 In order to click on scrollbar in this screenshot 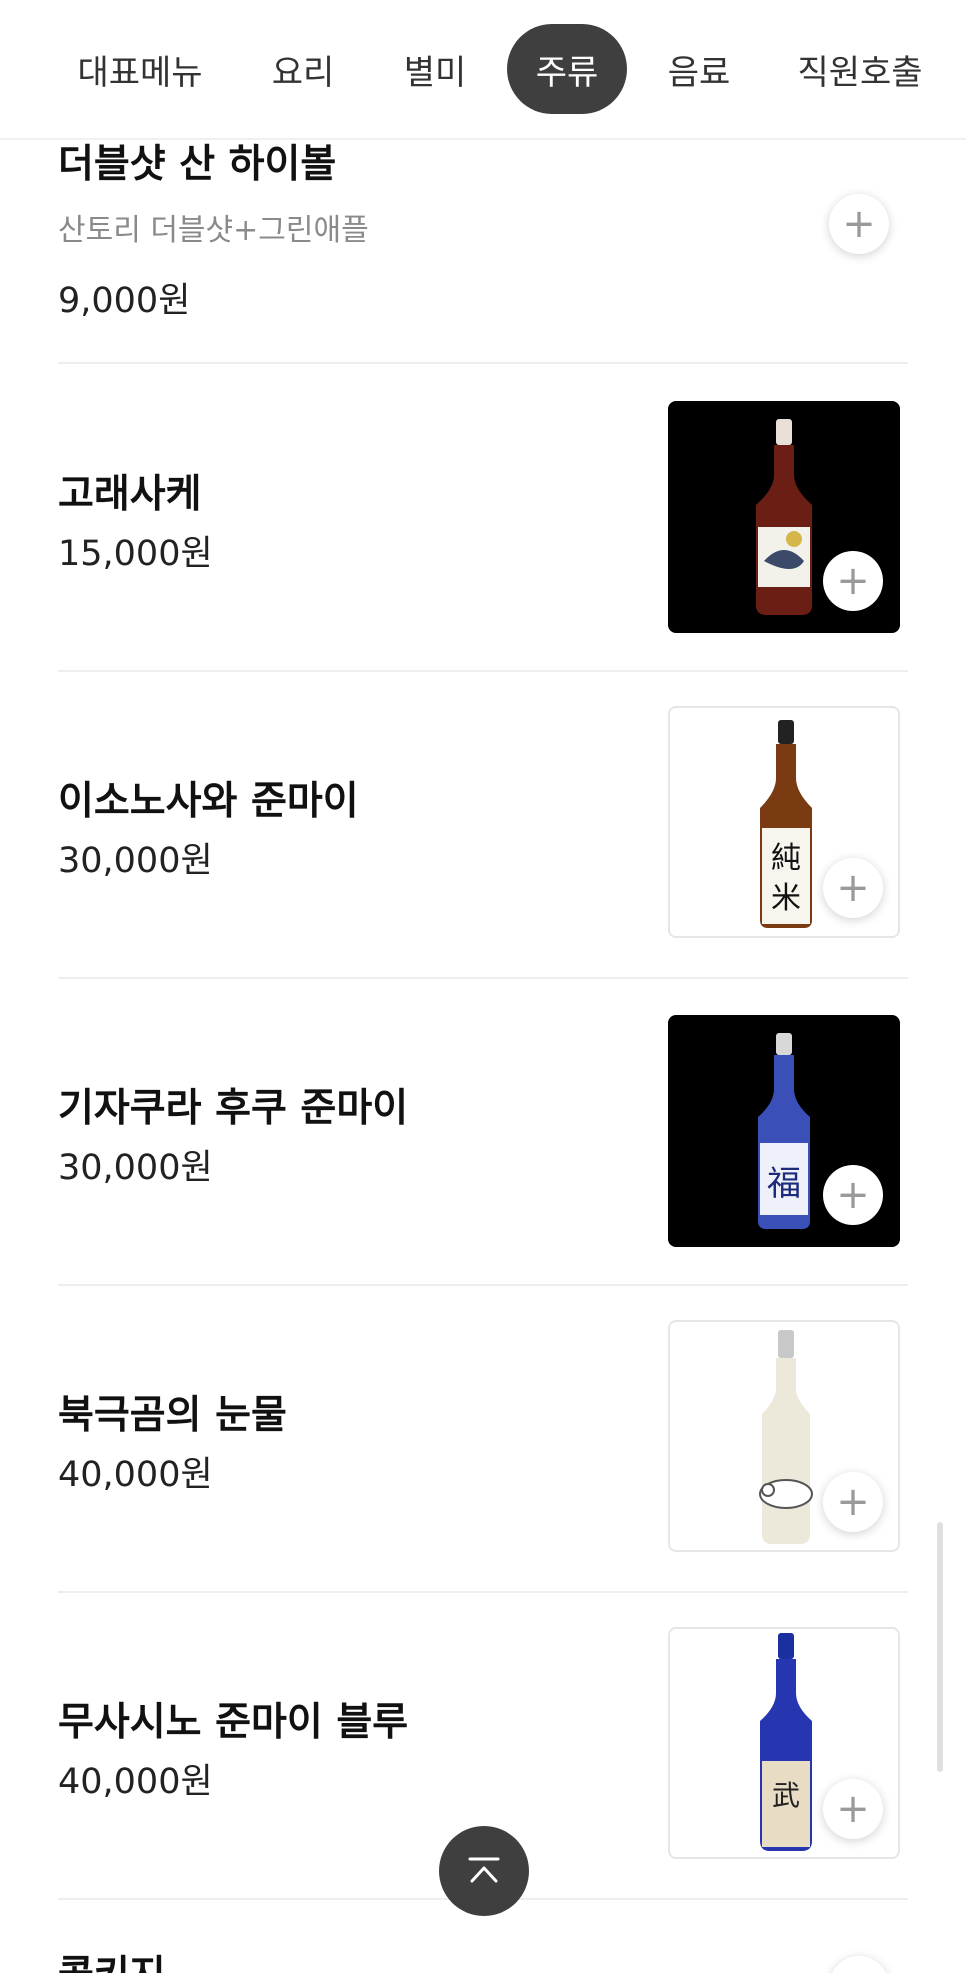, I will do `click(940, 1647)`.